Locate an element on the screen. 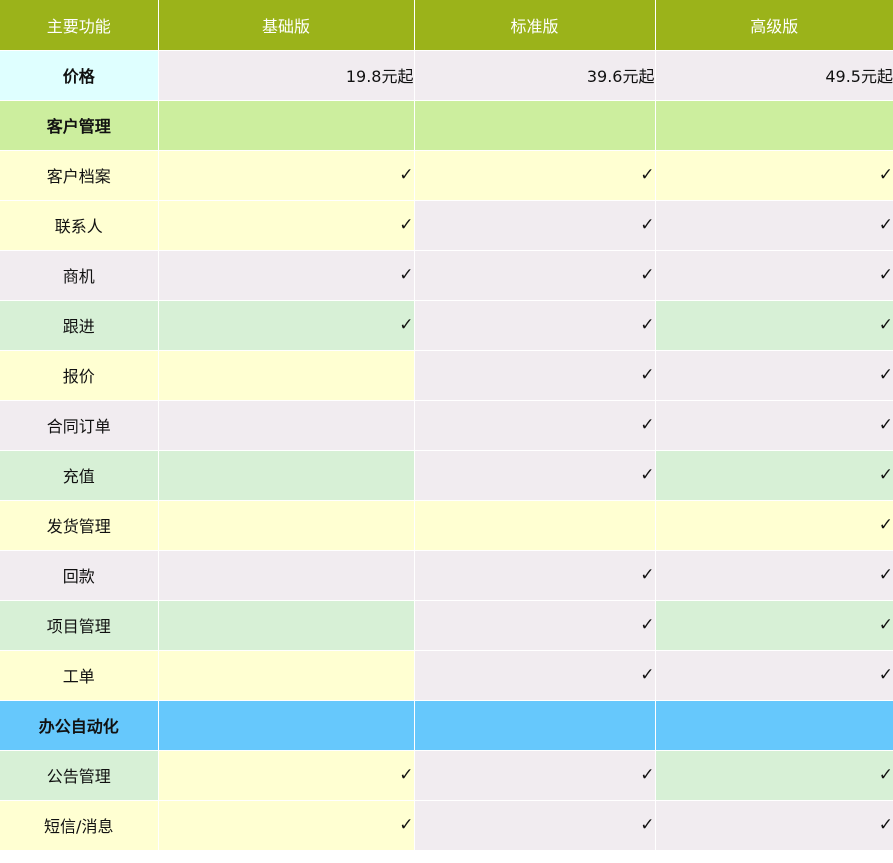  feature-name: 合同订单 is located at coordinates (79, 425).